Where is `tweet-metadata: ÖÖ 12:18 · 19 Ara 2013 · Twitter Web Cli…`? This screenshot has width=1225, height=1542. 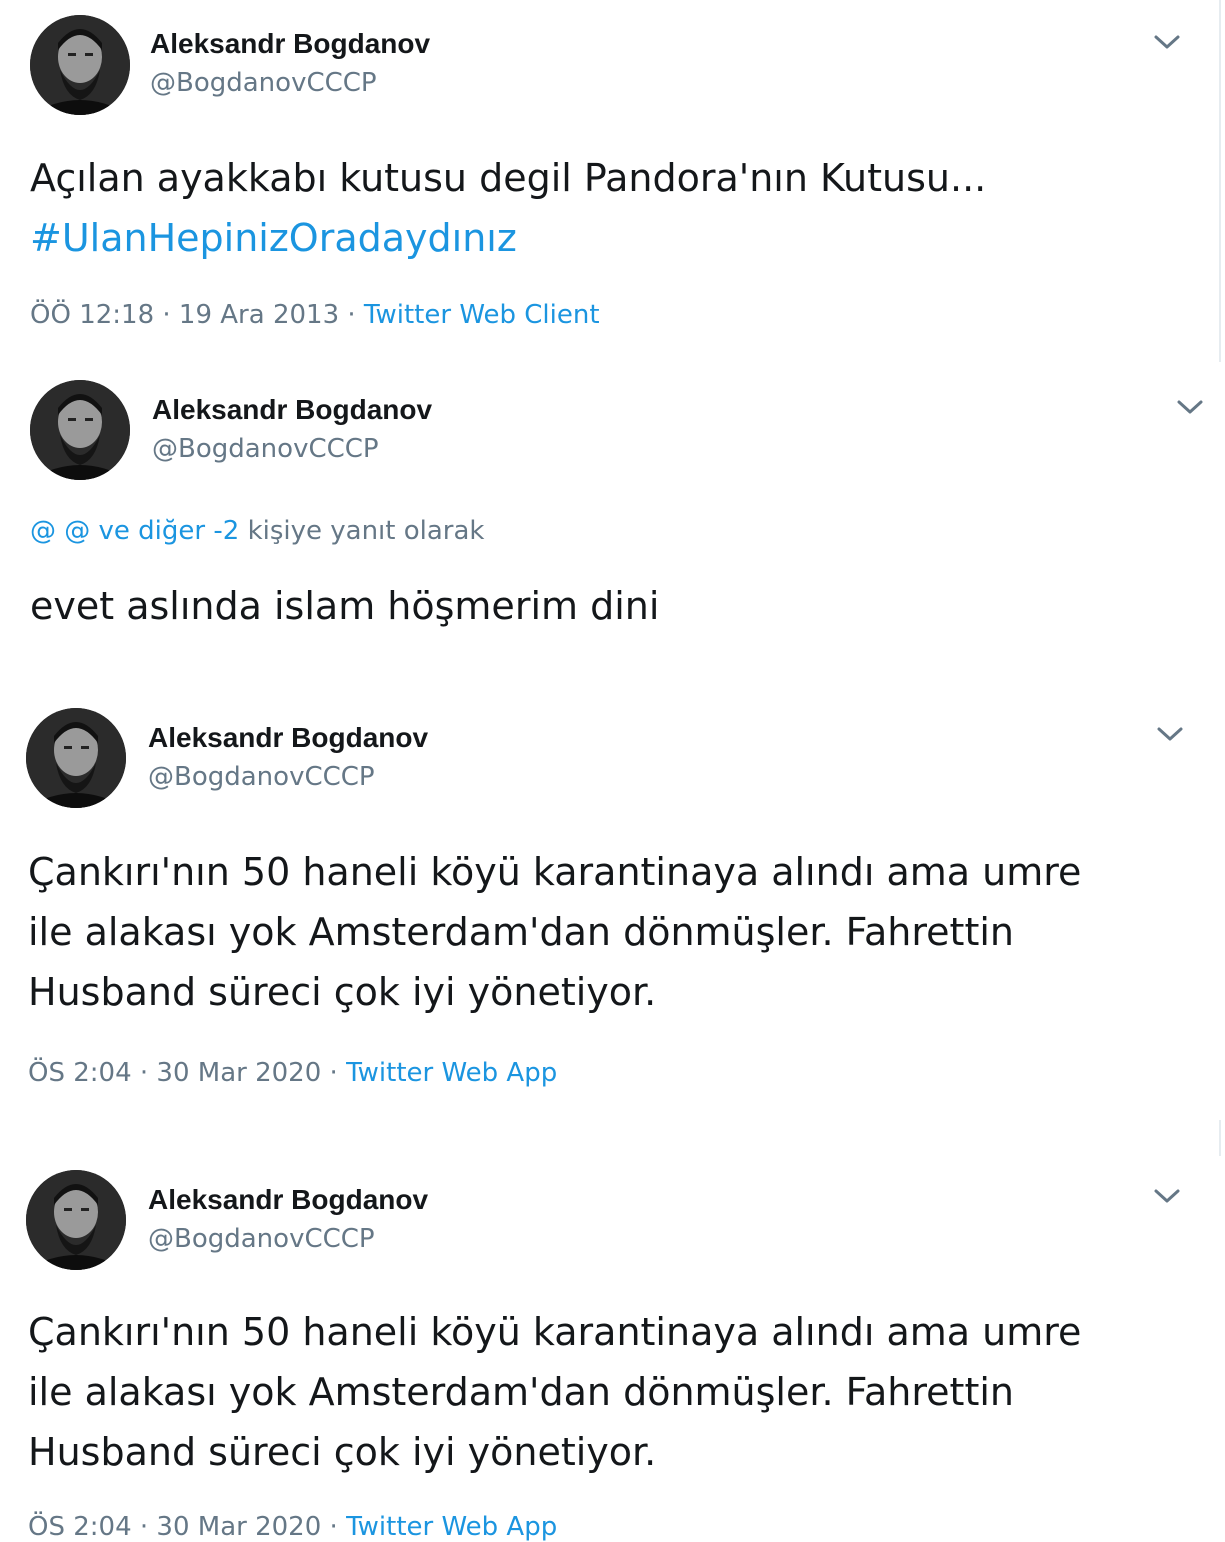 tweet-metadata: ÖÖ 12:18 · 19 Ara 2013 · Twitter Web Cli… is located at coordinates (315, 315).